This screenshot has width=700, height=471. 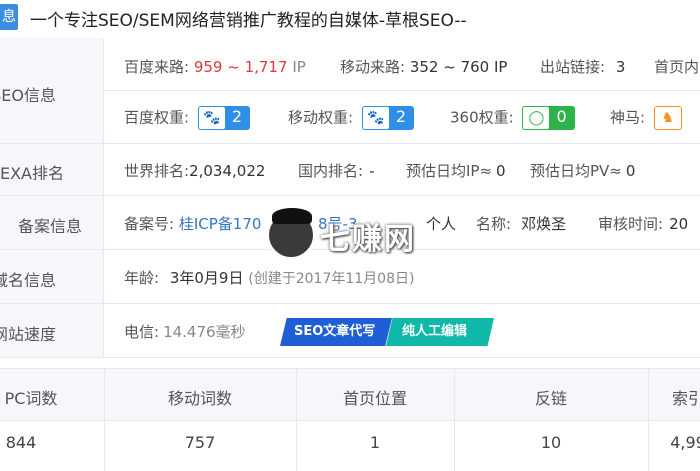 What do you see at coordinates (241, 67) in the screenshot?
I see `baidu-traffic-value: 959 ~ 1,717` at bounding box center [241, 67].